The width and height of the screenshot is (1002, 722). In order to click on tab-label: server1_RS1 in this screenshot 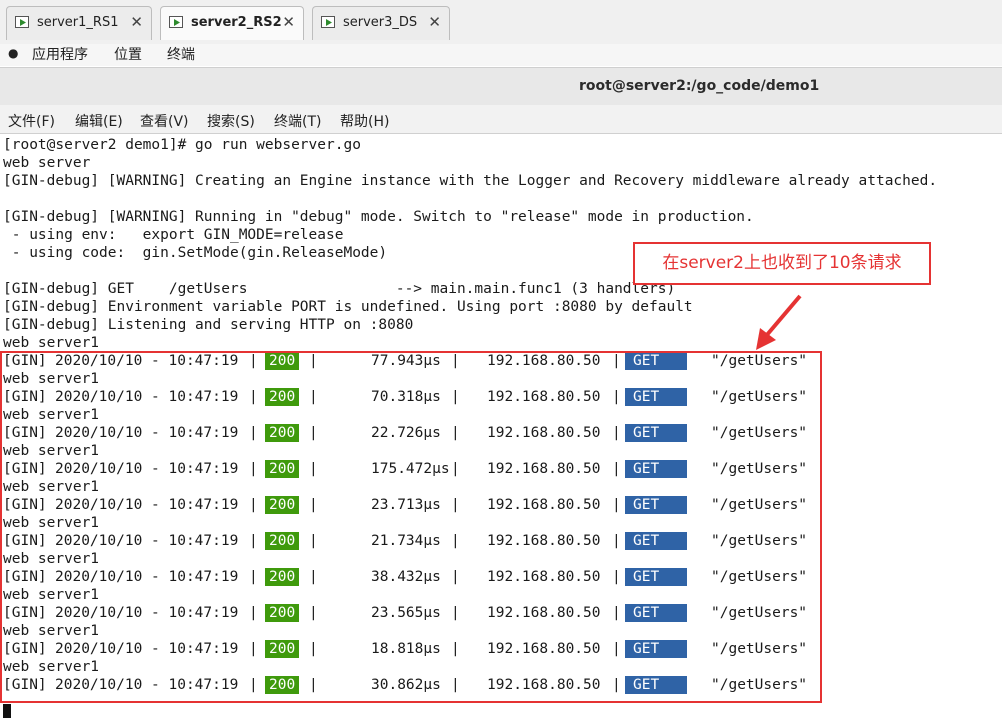, I will do `click(78, 22)`.